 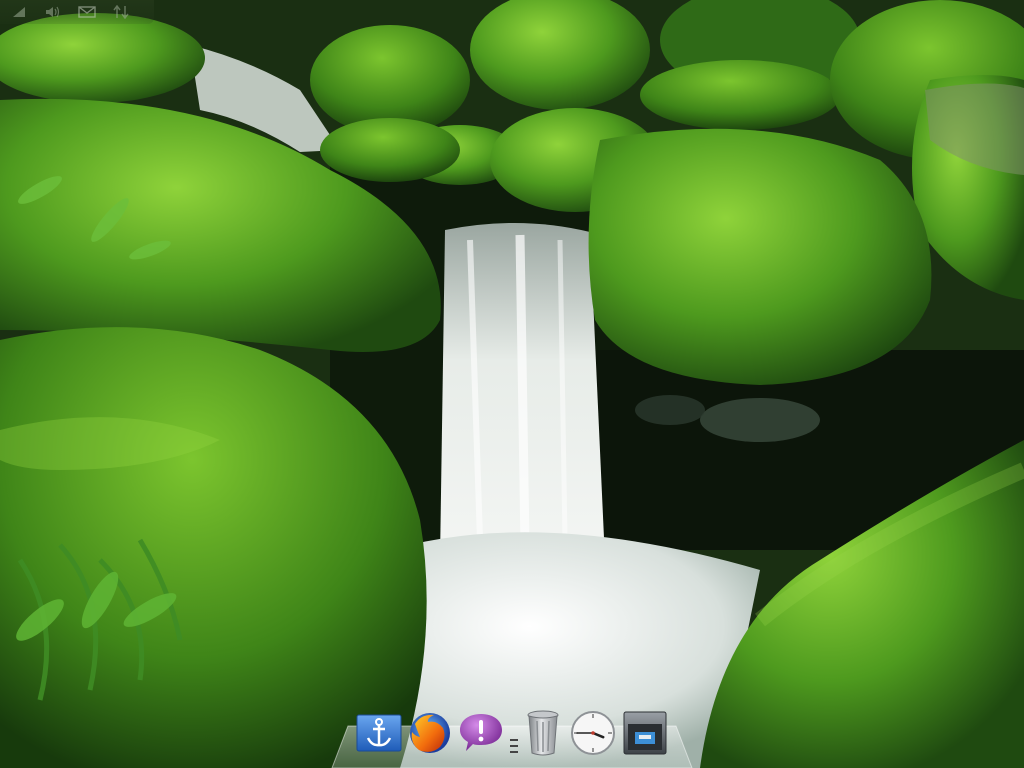 I want to click on anchor-launcher-icon, so click(x=379, y=733).